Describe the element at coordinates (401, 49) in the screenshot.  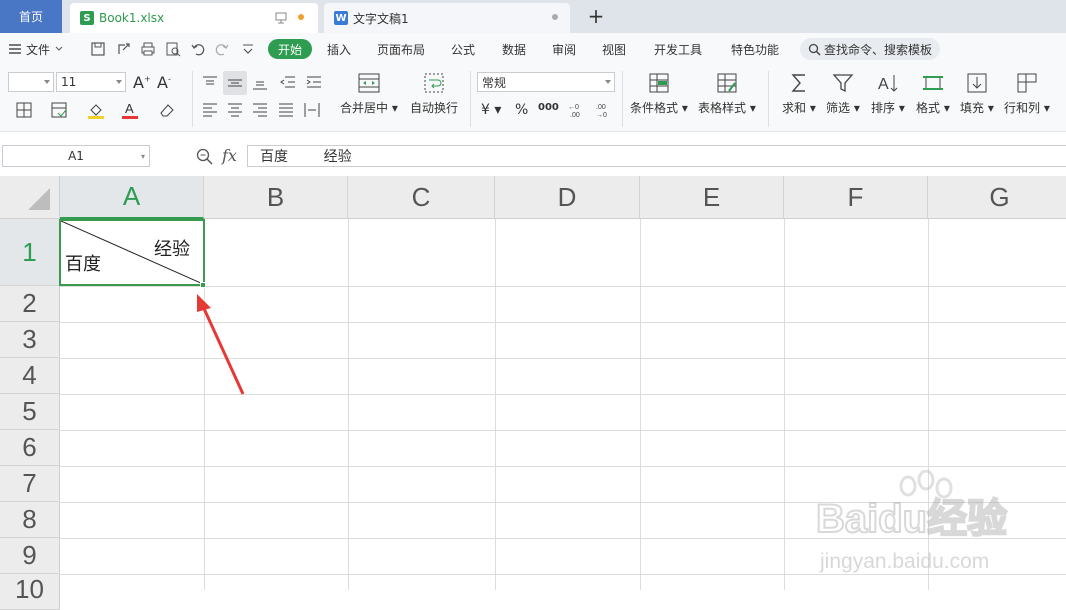
I see `menu-page-layout: 页面布局` at that location.